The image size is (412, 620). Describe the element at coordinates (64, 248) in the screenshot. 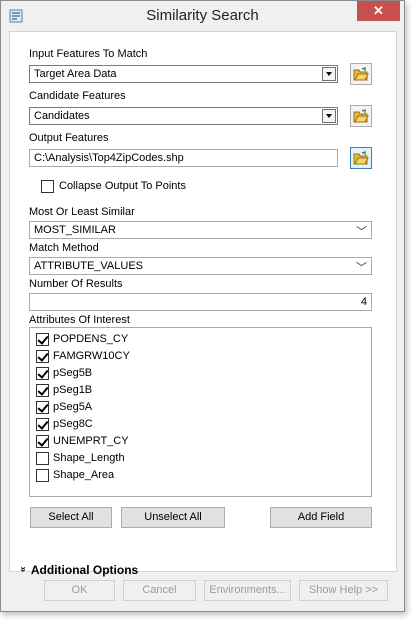

I see `match-method-label: Match Method` at that location.